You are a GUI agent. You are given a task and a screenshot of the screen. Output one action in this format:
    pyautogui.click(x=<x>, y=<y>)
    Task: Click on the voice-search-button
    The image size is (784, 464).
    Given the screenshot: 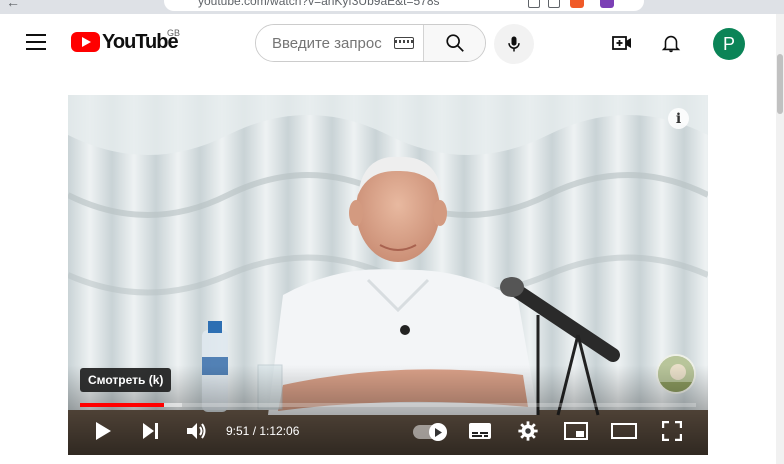 What is the action you would take?
    pyautogui.click(x=514, y=44)
    